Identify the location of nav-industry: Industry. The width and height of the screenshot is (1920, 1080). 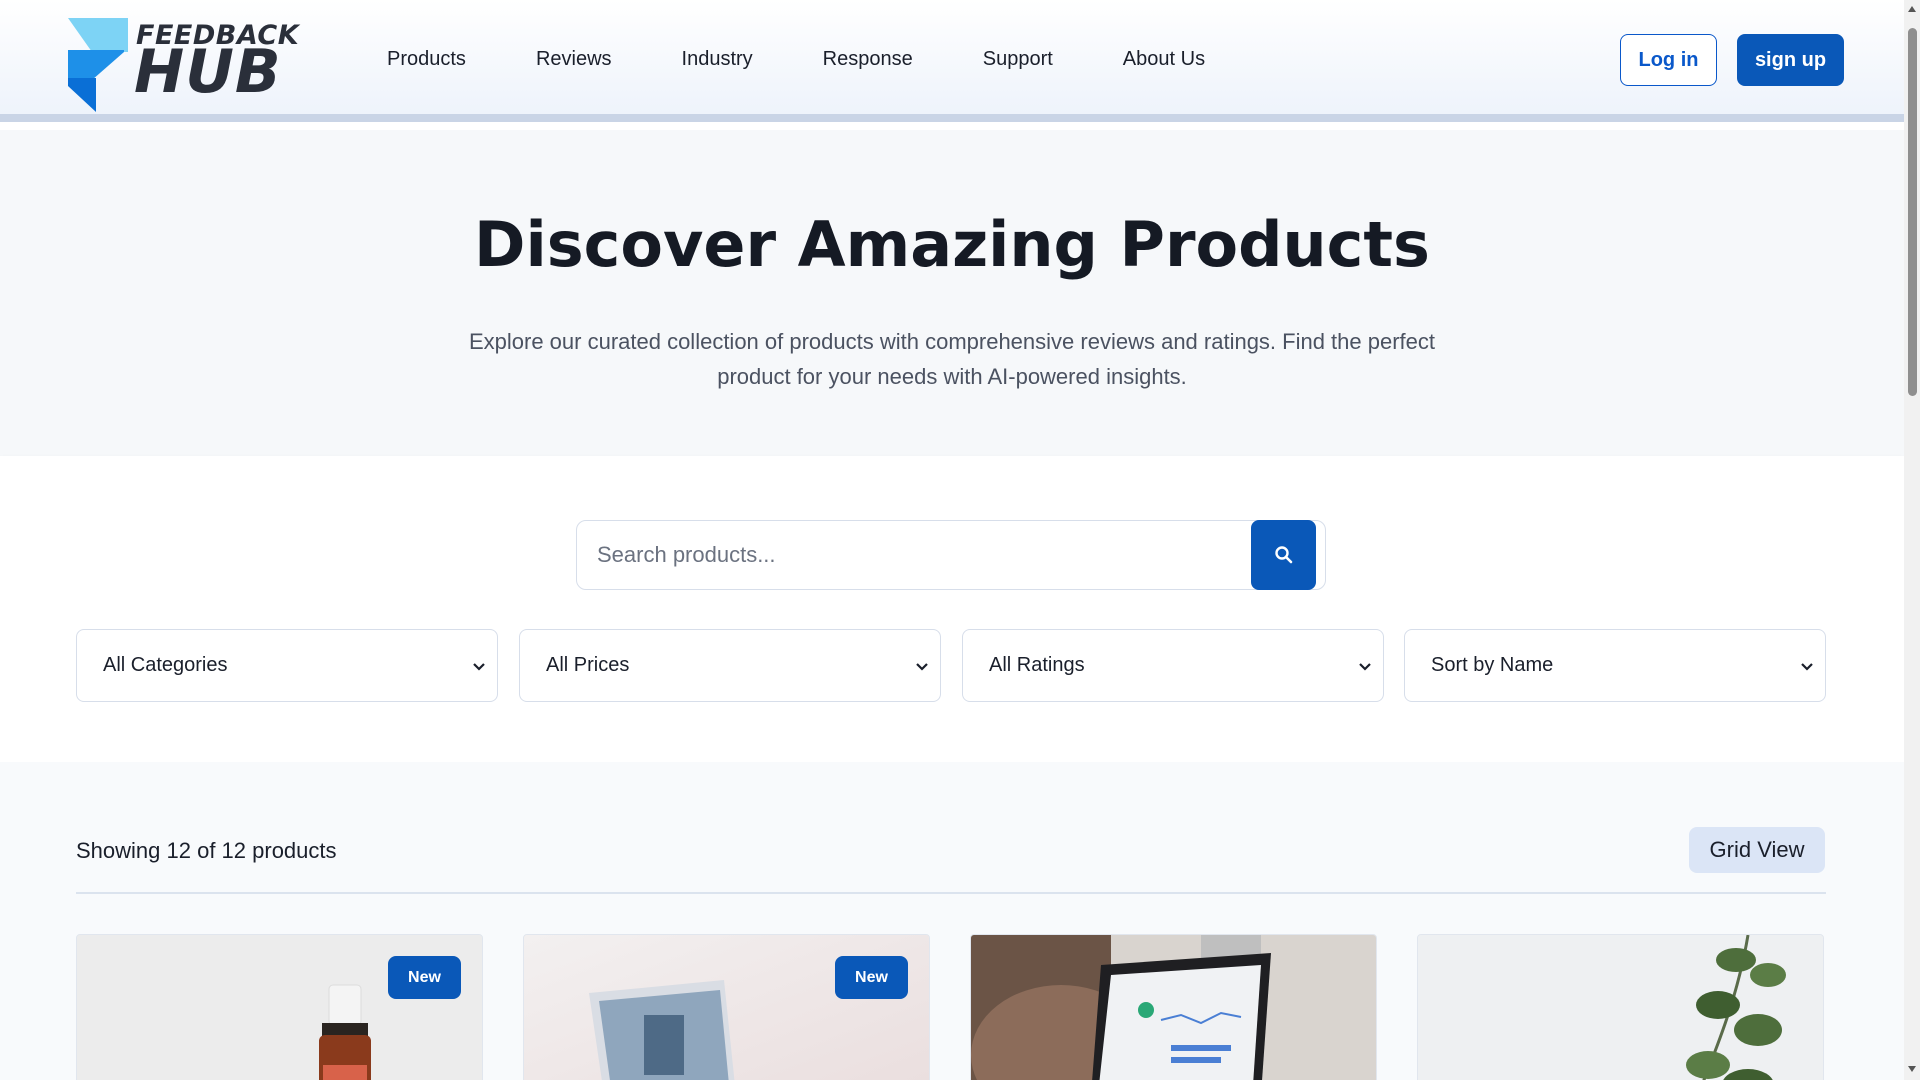
(717, 59).